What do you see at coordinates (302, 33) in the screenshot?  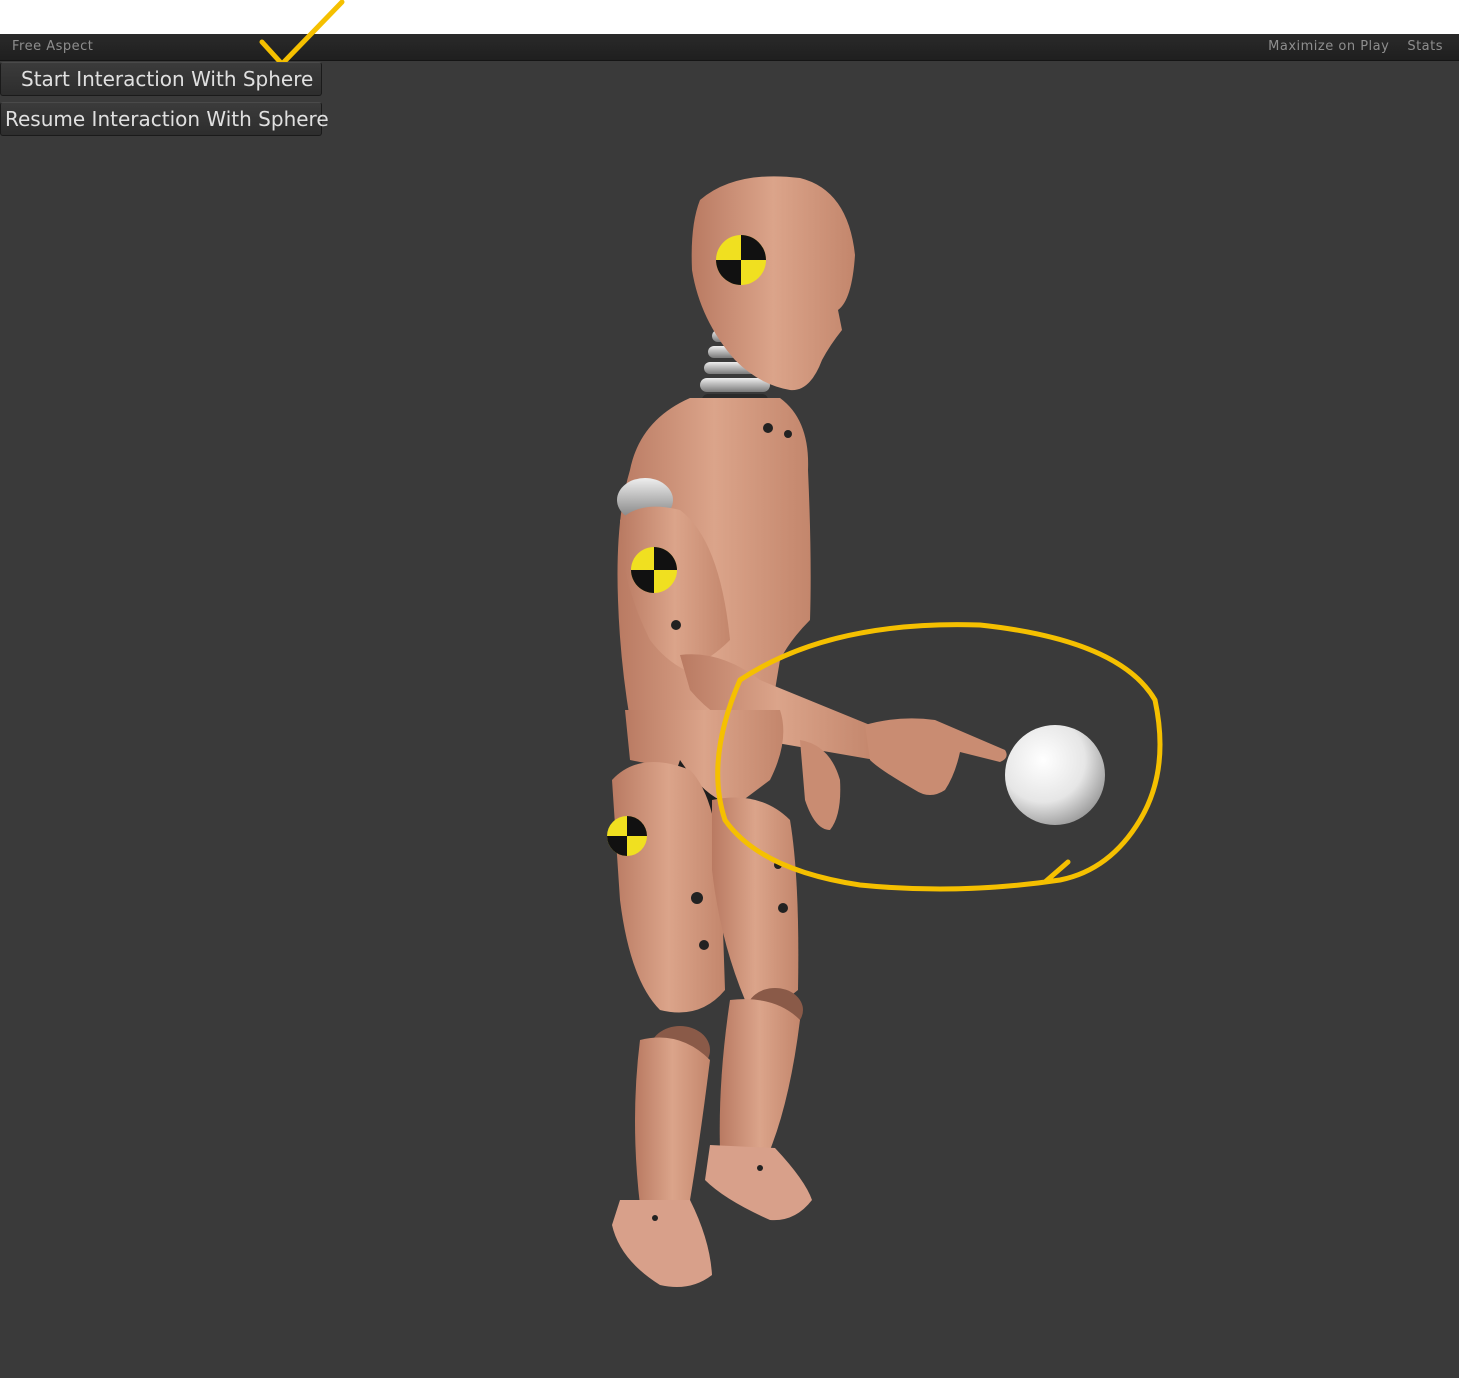 I see `checkmark-annotation-icon` at bounding box center [302, 33].